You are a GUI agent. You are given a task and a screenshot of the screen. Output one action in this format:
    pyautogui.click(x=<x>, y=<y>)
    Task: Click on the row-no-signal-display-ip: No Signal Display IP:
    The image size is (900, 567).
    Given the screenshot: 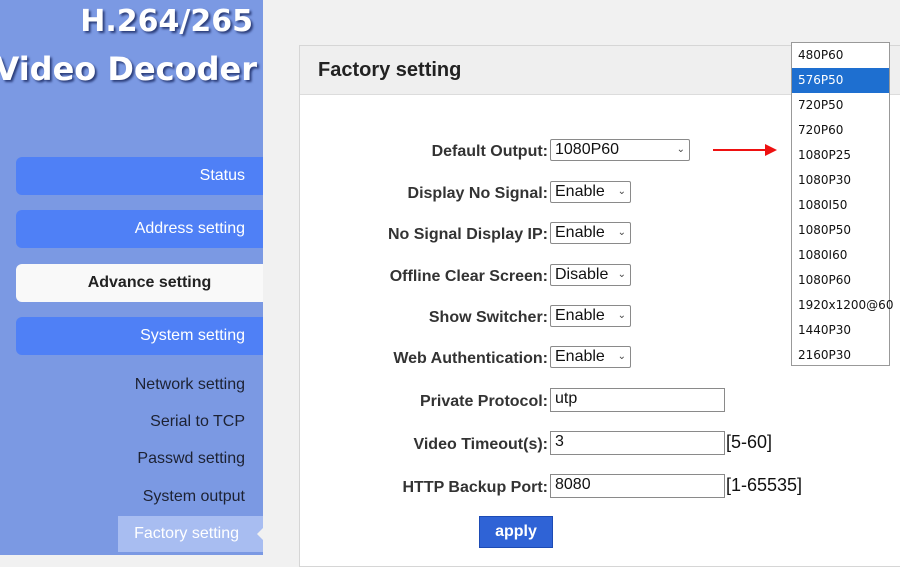 What is the action you would take?
    pyautogui.click(x=274, y=235)
    